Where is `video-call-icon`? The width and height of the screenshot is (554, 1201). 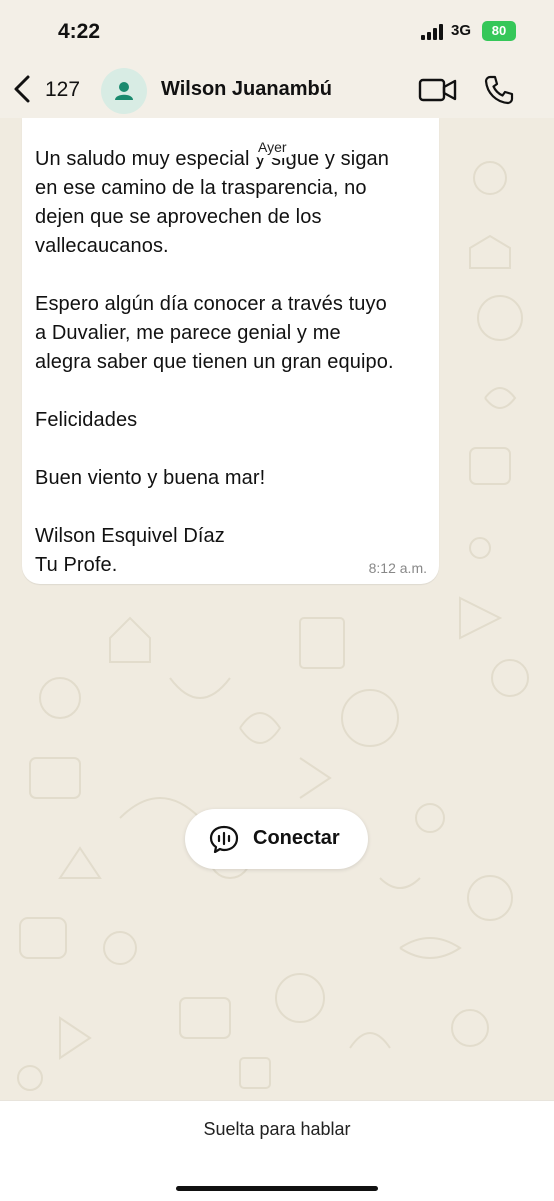
video-call-icon is located at coordinates (438, 90).